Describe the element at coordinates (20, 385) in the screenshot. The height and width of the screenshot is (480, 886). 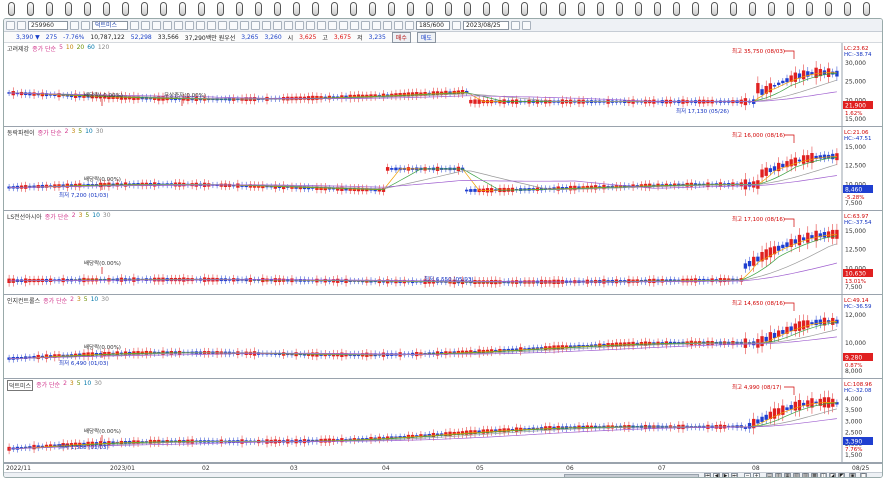
I see `pane-stock-name: 덕트미스` at that location.